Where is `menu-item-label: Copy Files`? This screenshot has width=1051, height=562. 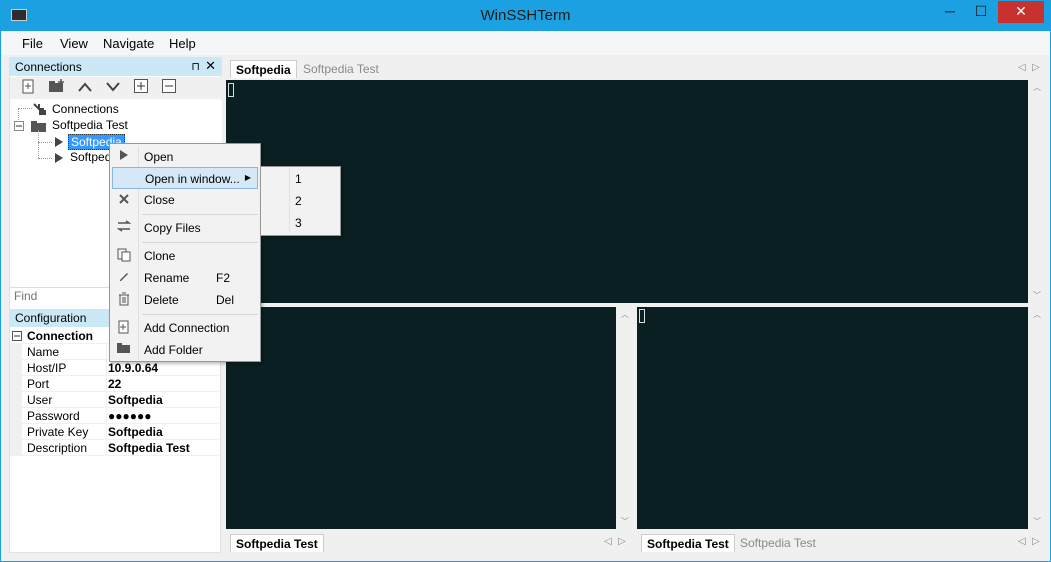
menu-item-label: Copy Files is located at coordinates (172, 228).